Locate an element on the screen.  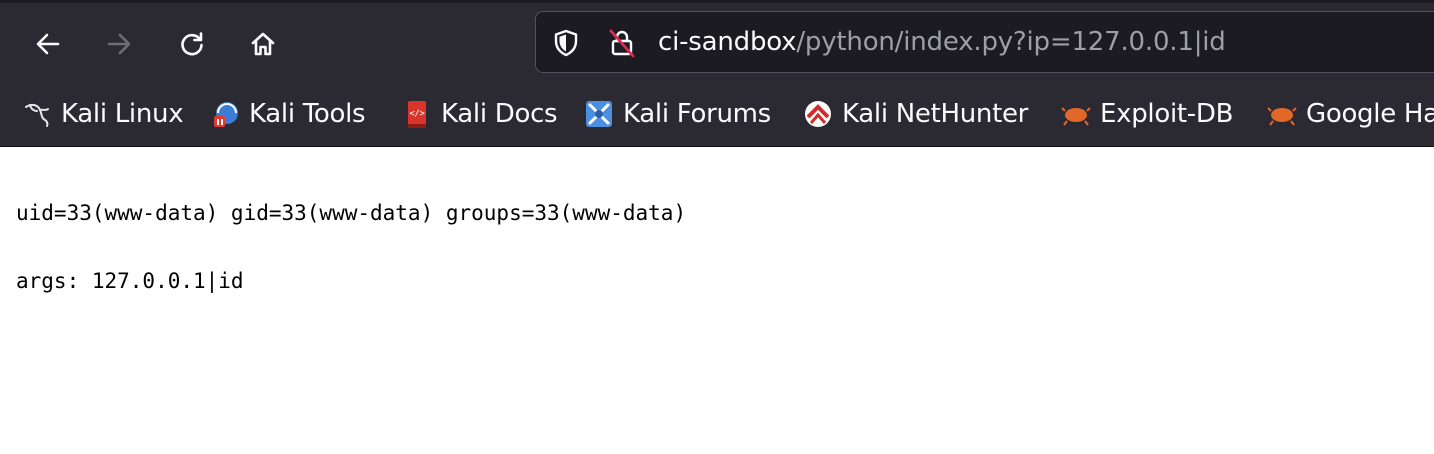
bookmark-google-hacking: Google Ha is located at coordinates (1350, 114).